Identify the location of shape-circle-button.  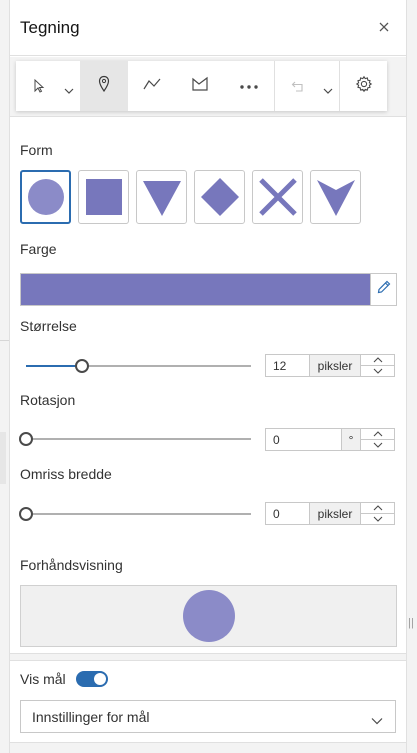
(45, 197).